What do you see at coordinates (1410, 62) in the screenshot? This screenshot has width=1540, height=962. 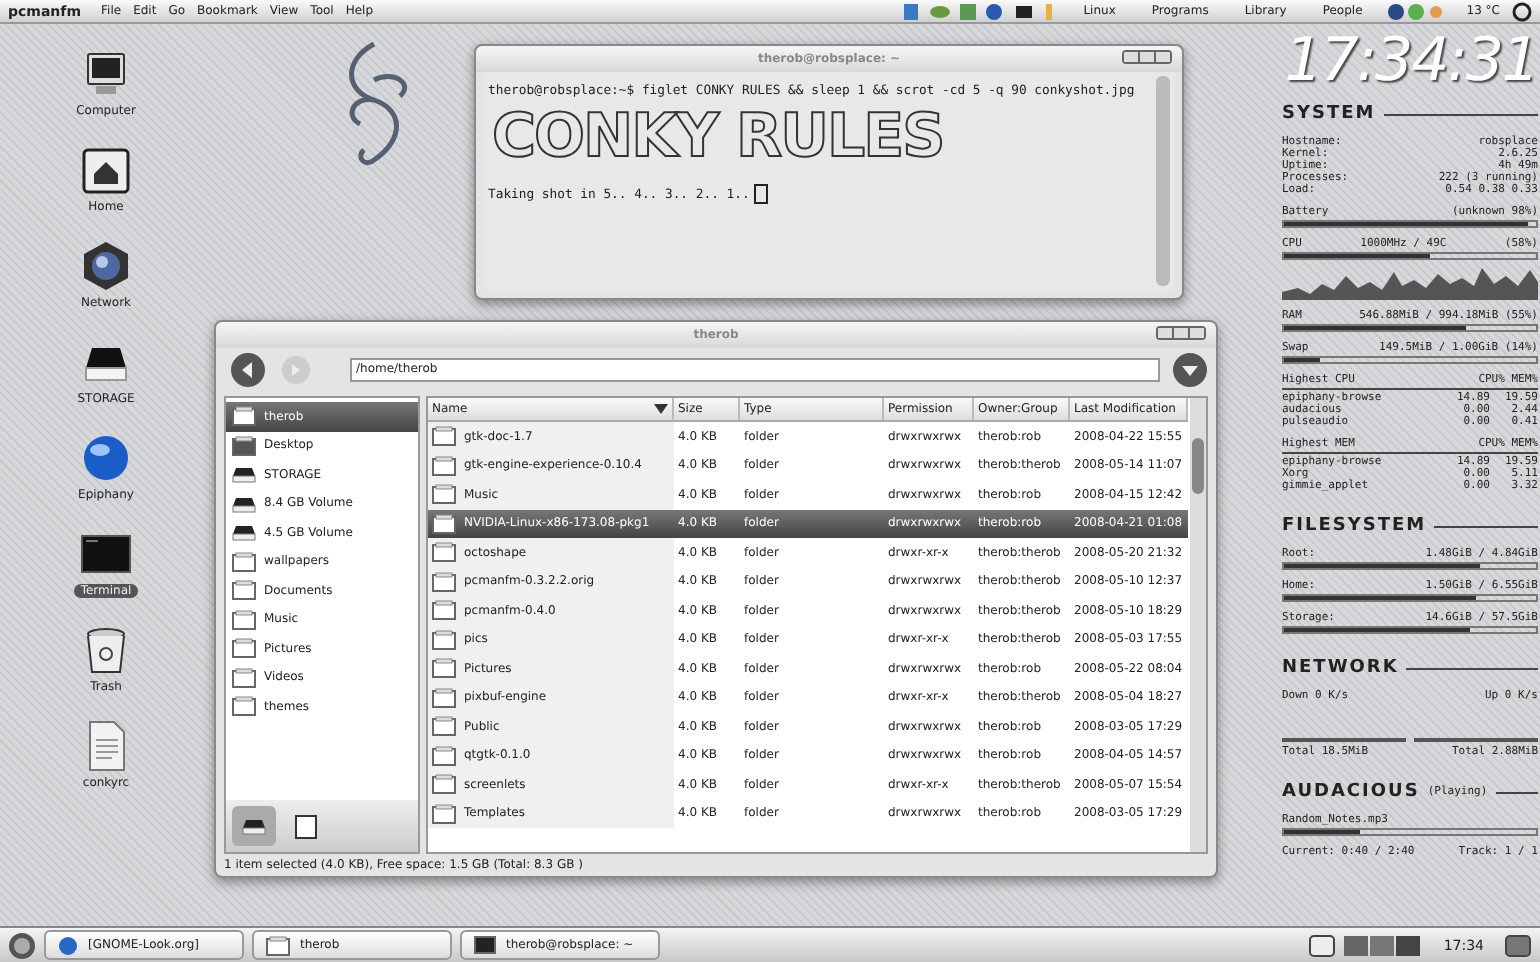 I see `clock-display: 17:34:31` at bounding box center [1410, 62].